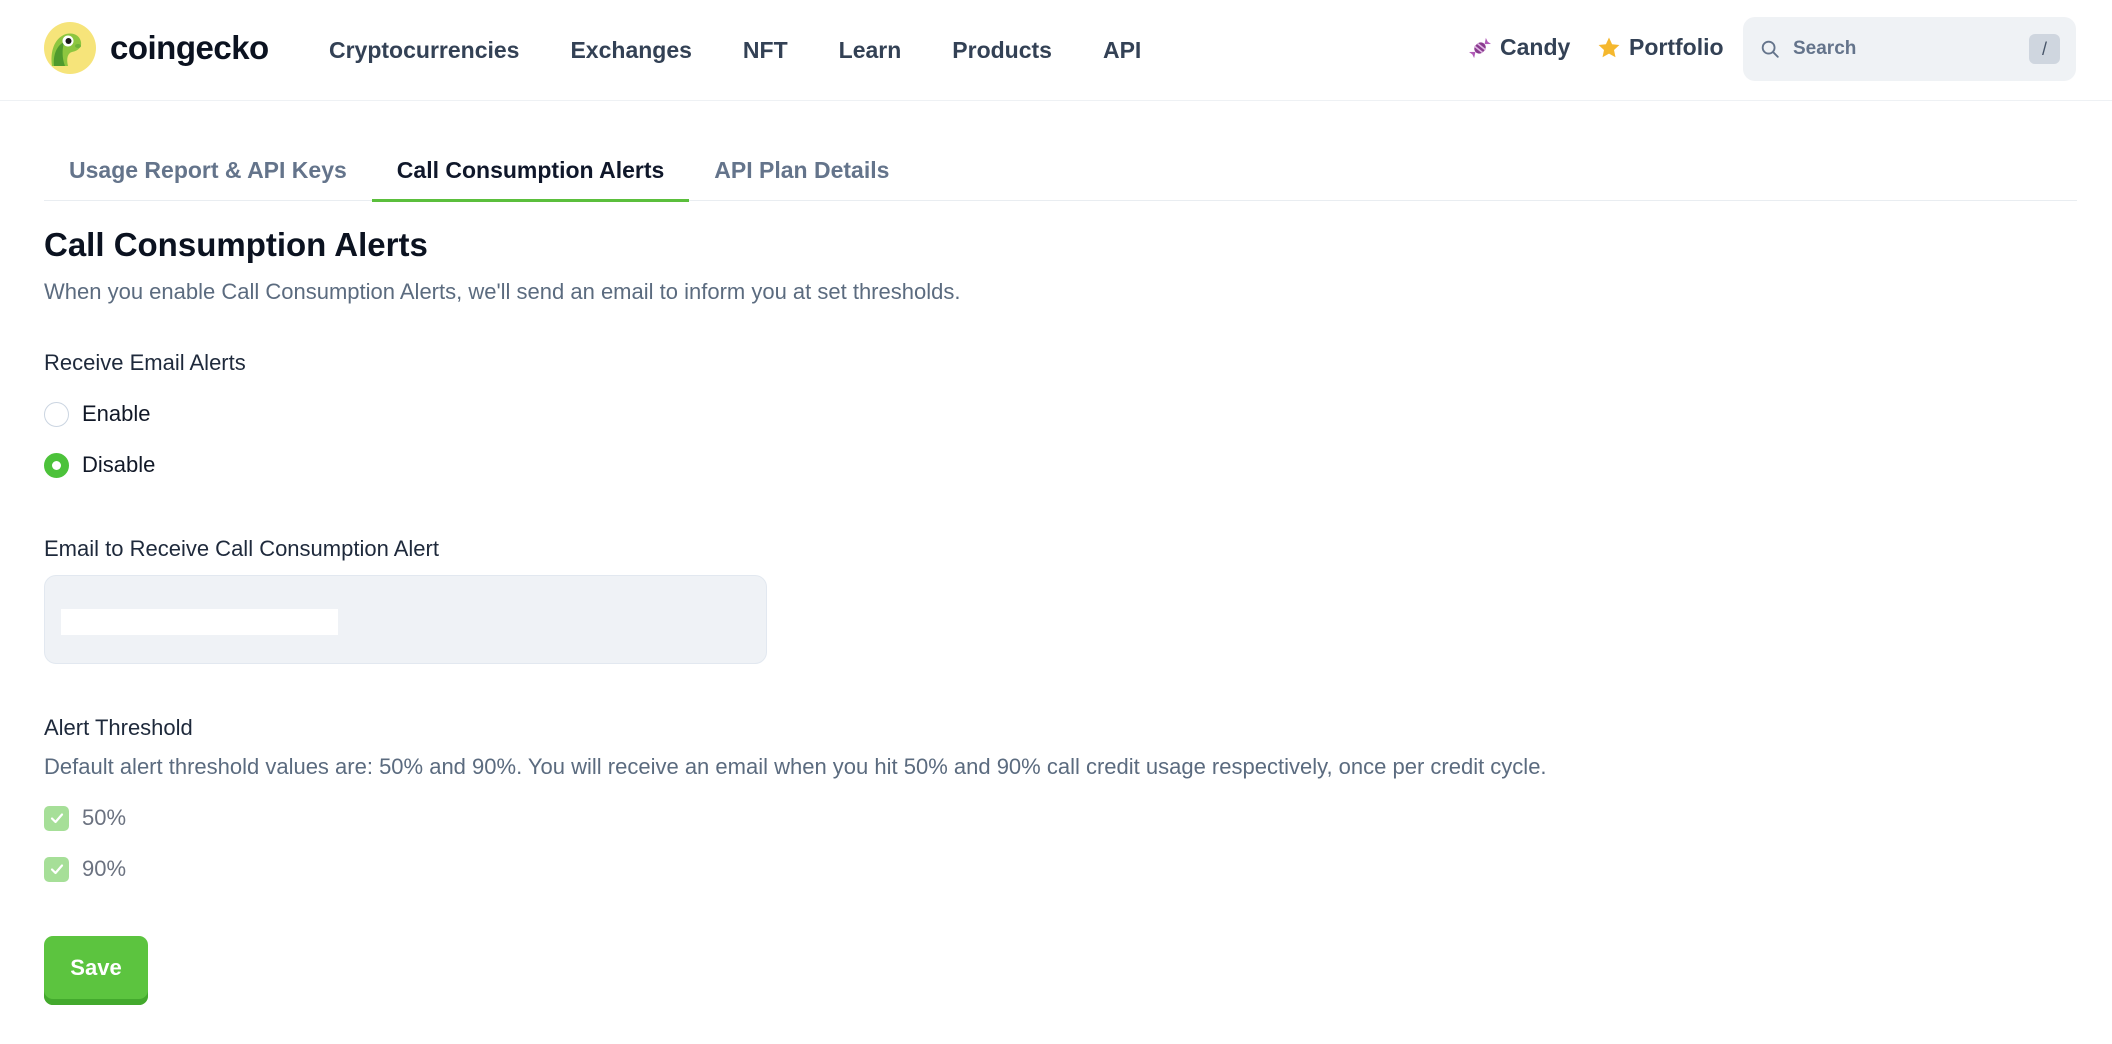 This screenshot has height=1044, width=2112. I want to click on tab-call-consumption-alerts: Call Consumption Alerts, so click(530, 171).